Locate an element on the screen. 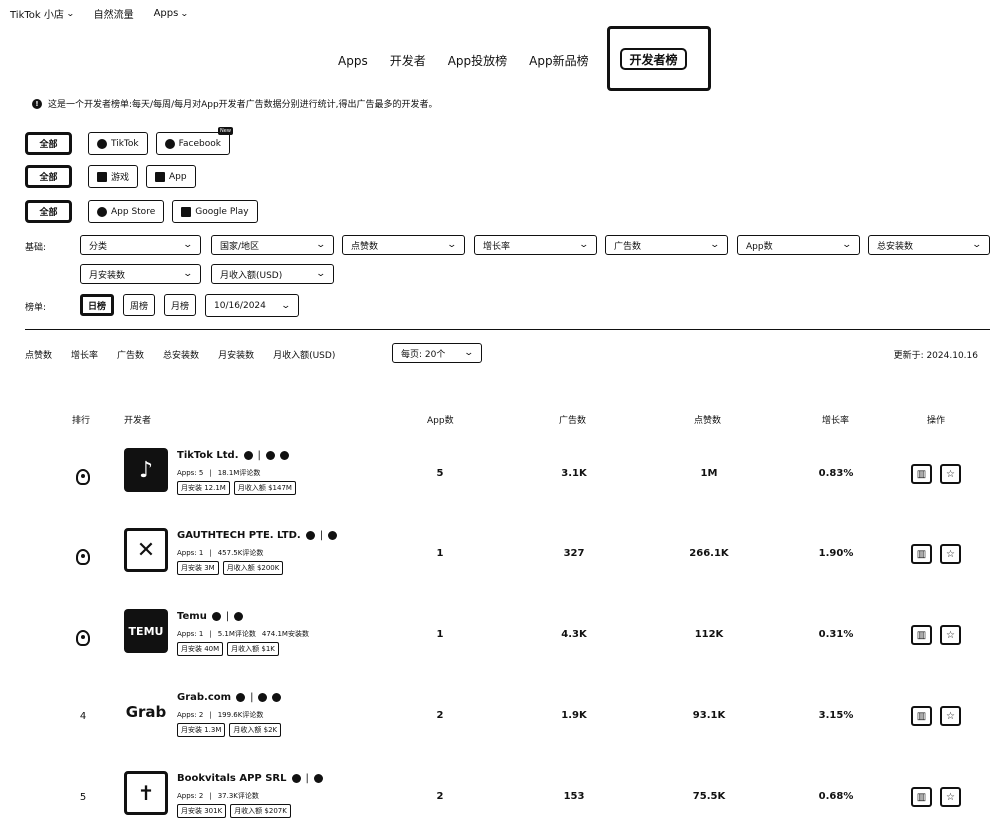  per-page-select: 每页: 20个 ⌄ is located at coordinates (437, 353).